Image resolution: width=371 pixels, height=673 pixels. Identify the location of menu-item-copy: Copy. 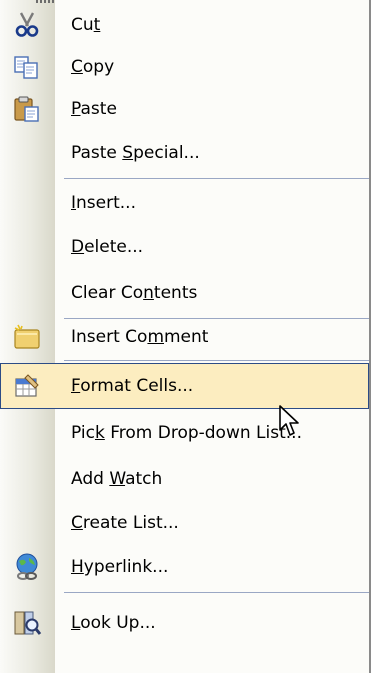
(184, 67).